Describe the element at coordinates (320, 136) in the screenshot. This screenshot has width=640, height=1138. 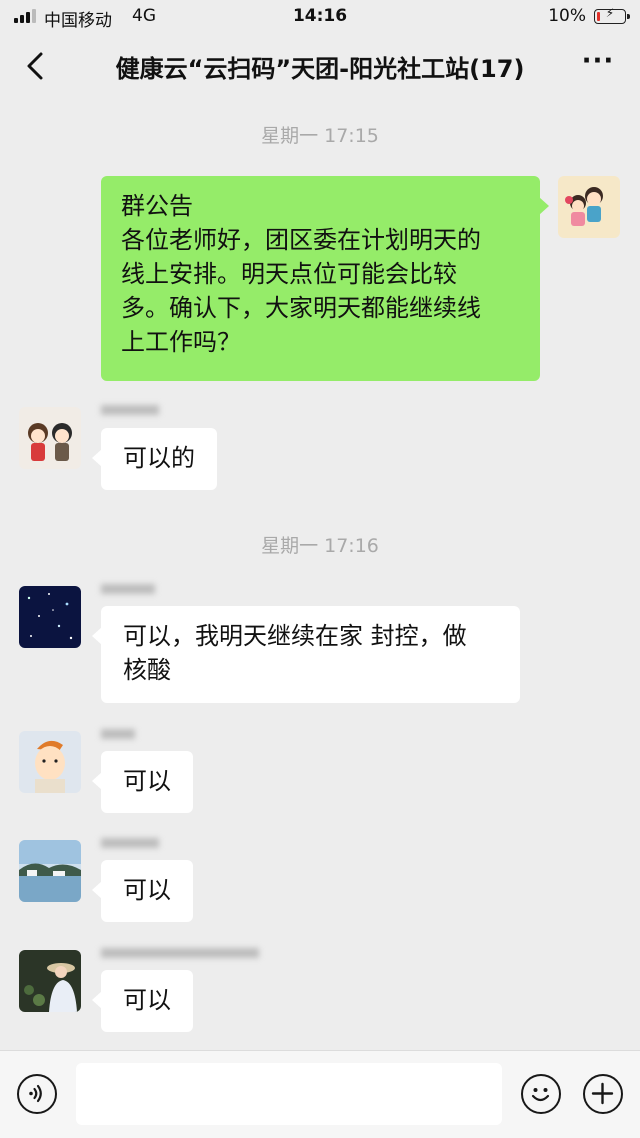
I see `timestamp: 星期一 17:15` at that location.